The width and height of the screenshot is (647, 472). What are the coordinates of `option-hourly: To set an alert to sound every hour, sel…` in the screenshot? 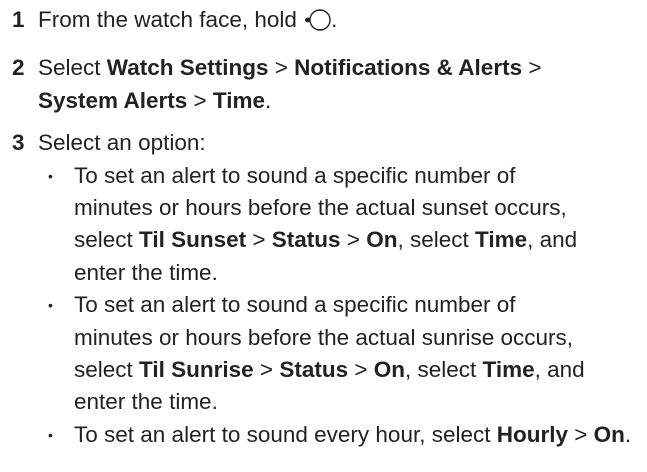 It's located at (336, 435).